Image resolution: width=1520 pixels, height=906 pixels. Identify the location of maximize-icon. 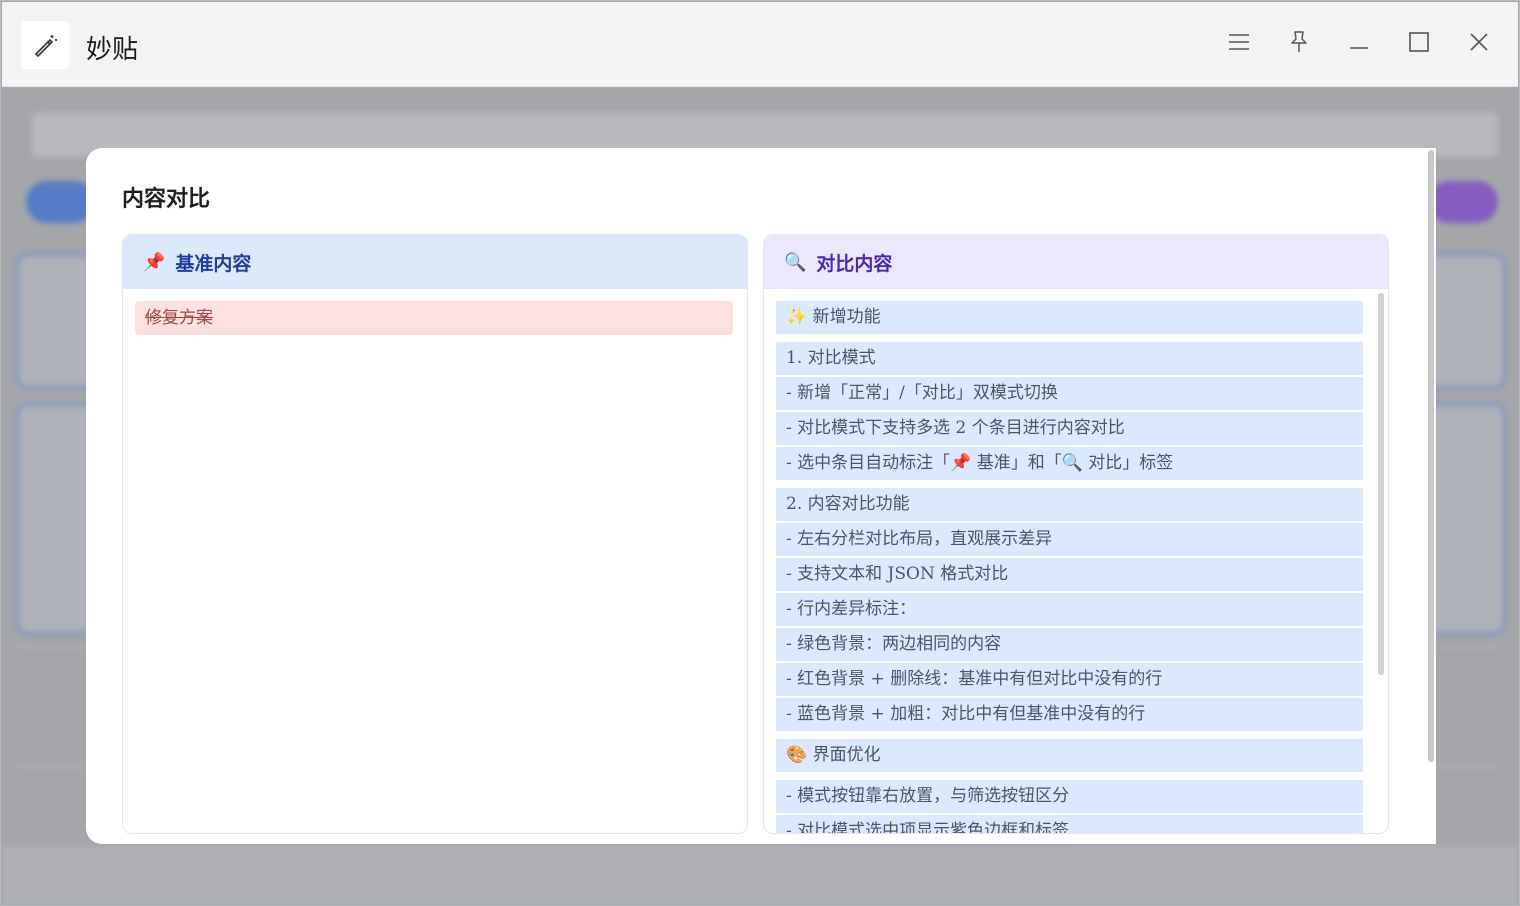
(1419, 44).